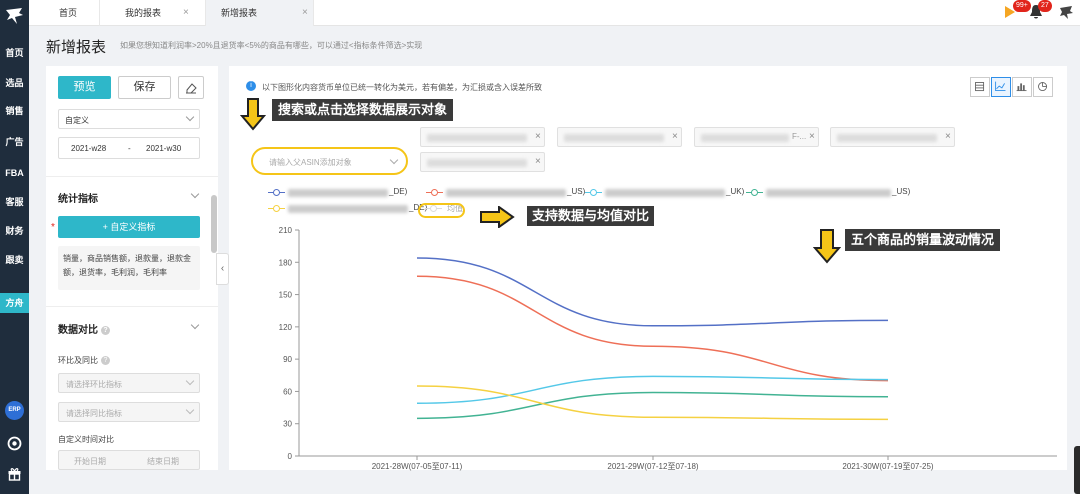 This screenshot has width=1080, height=494. I want to click on tab-my-reports: 我的报表 ×, so click(153, 13).